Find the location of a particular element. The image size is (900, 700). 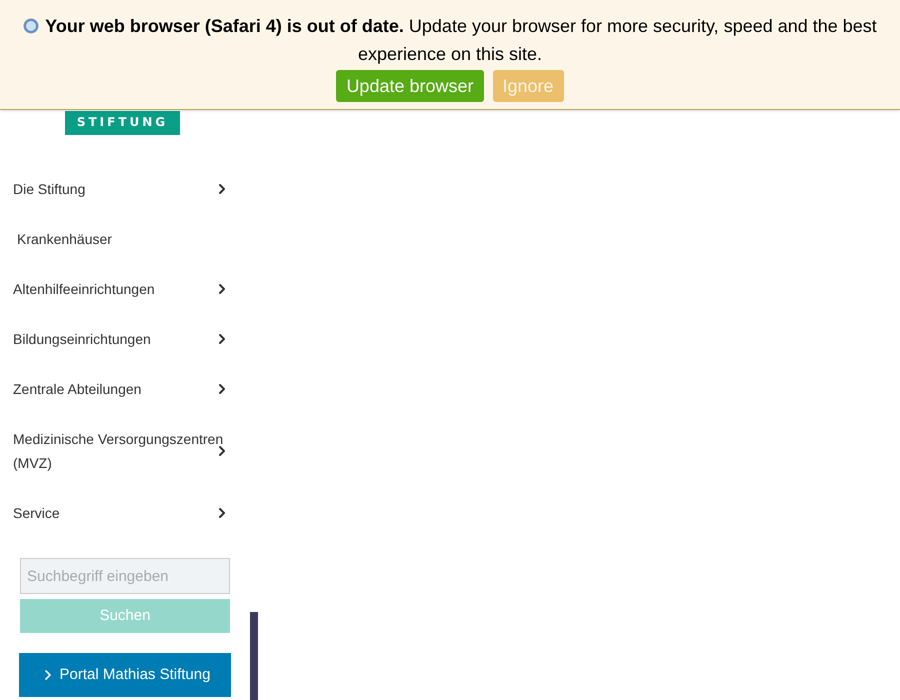

portal-link: Portal Mathias Stiftung is located at coordinates (125, 675).